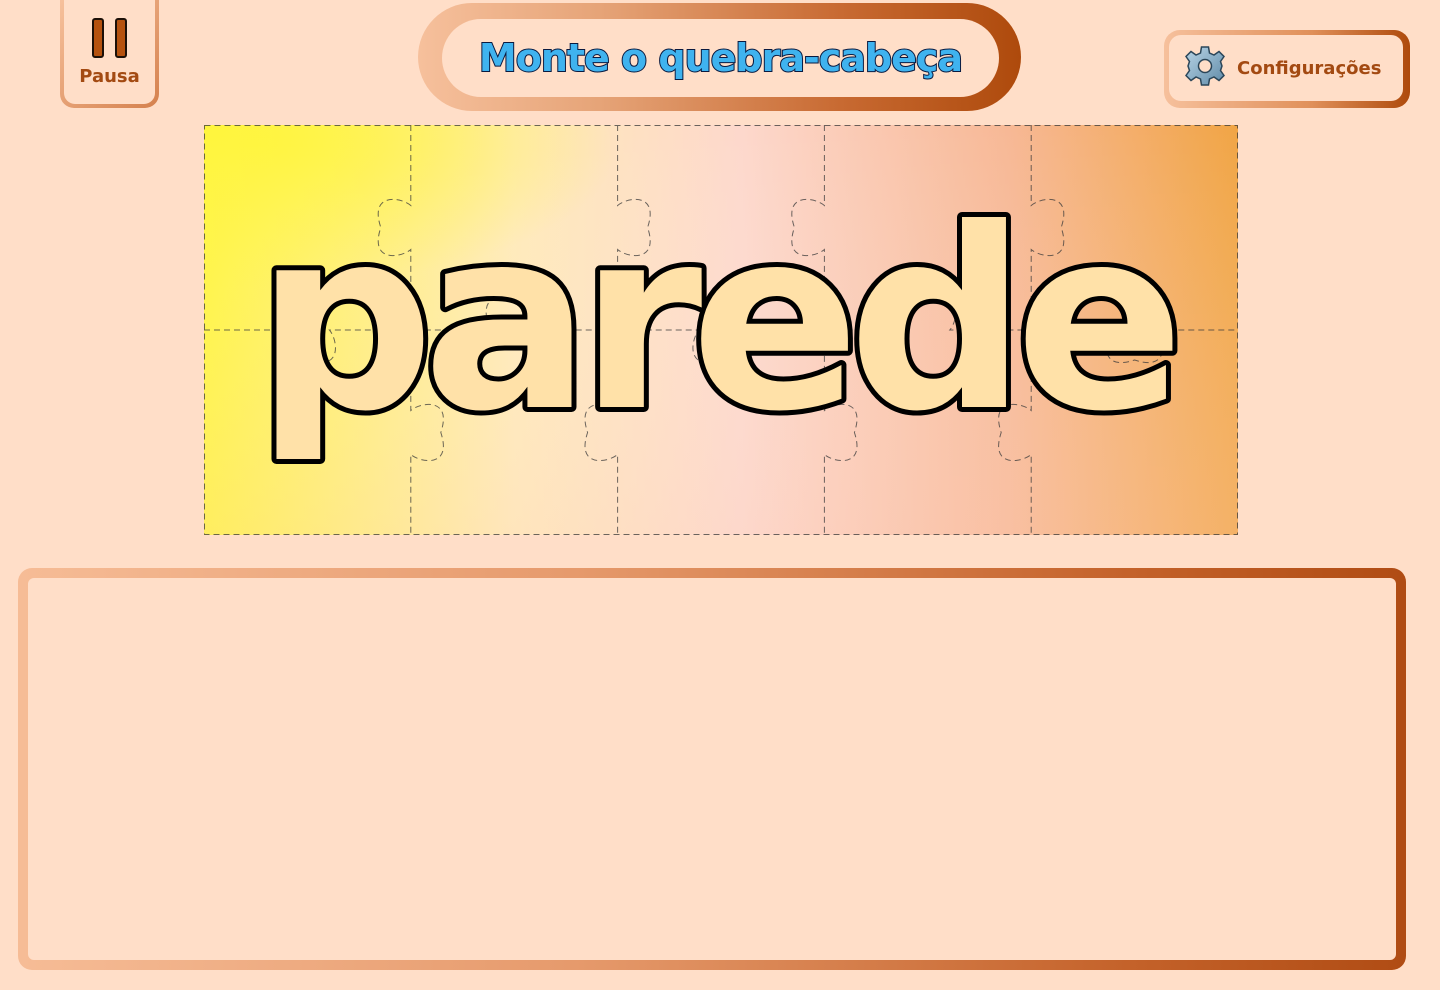 Image resolution: width=1440 pixels, height=990 pixels. I want to click on settings-button-face: Configurações, so click(1286, 68).